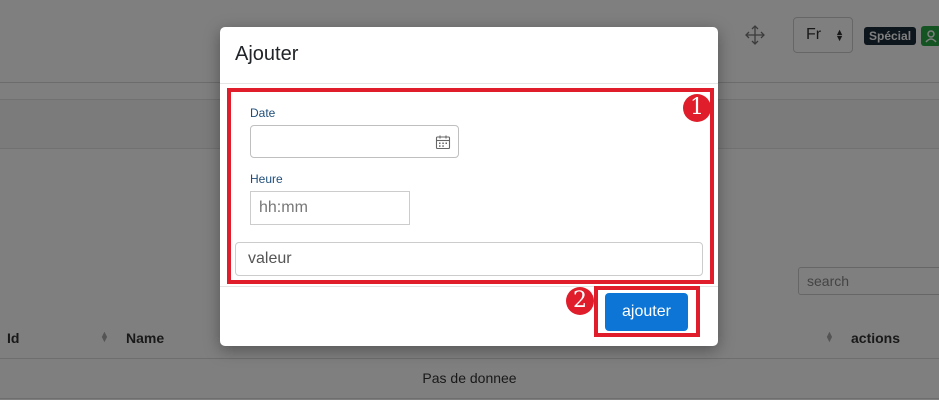 This screenshot has height=400, width=939. What do you see at coordinates (469, 83) in the screenshot?
I see `modal-header-divider` at bounding box center [469, 83].